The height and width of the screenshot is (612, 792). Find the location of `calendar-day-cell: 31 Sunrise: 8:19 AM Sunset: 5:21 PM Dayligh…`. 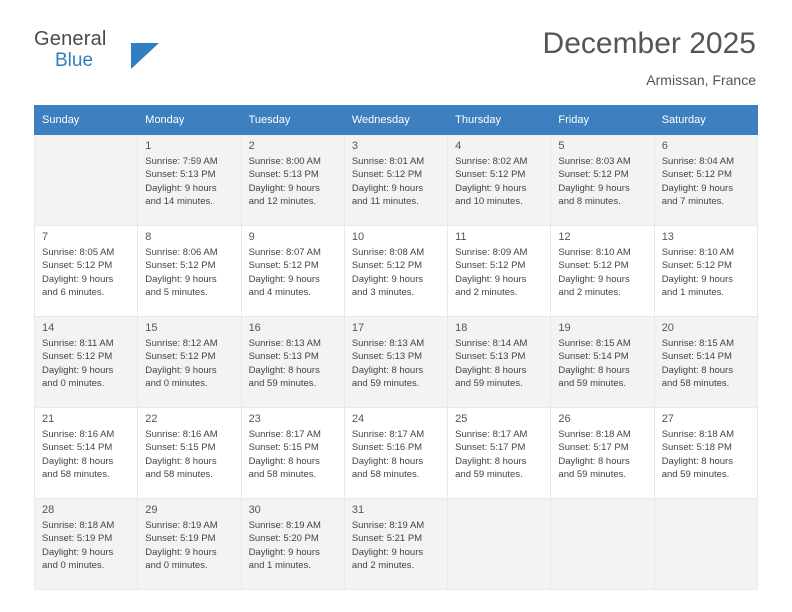

calendar-day-cell: 31 Sunrise: 8:19 AM Sunset: 5:21 PM Dayligh… is located at coordinates (396, 544).